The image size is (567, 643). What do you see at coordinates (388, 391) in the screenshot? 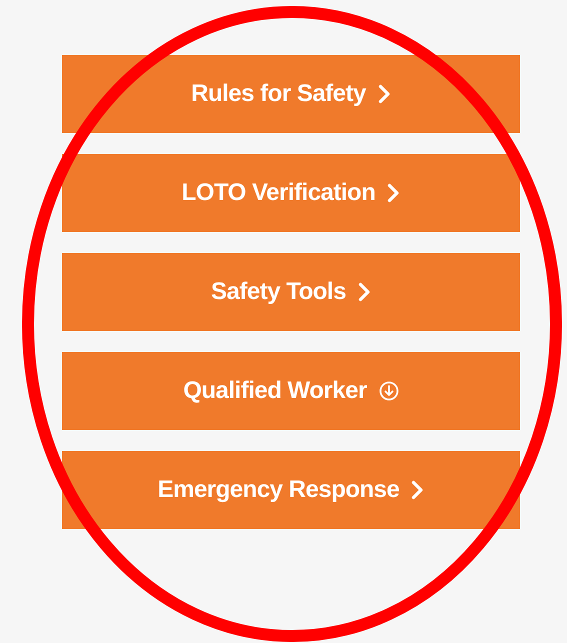
I see `download-icon` at bounding box center [388, 391].